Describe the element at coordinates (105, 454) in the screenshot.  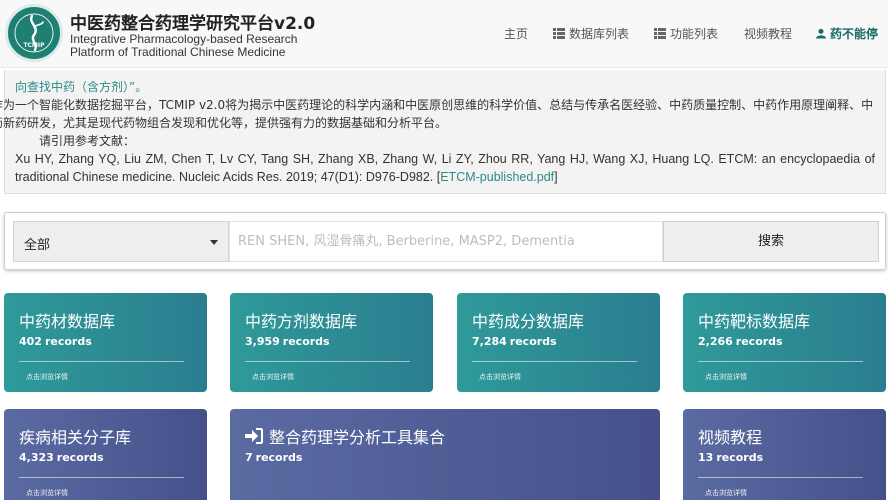
I see `card-disease-molecule-database: 疾病相关分子库 4,323 records 点击浏览详情` at that location.